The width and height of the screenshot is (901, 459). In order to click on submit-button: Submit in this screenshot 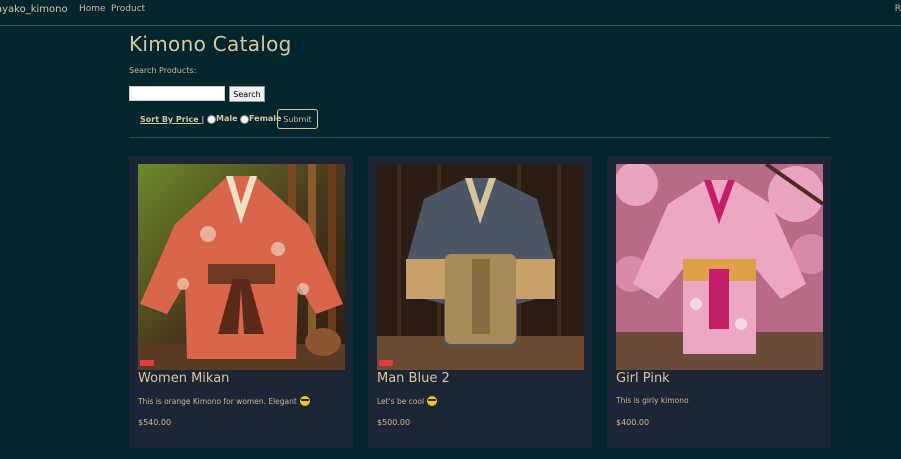, I will do `click(297, 119)`.